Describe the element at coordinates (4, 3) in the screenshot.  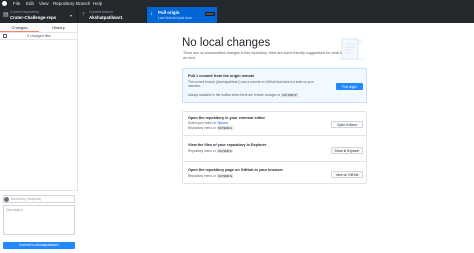
I see `github-logo-icon` at that location.